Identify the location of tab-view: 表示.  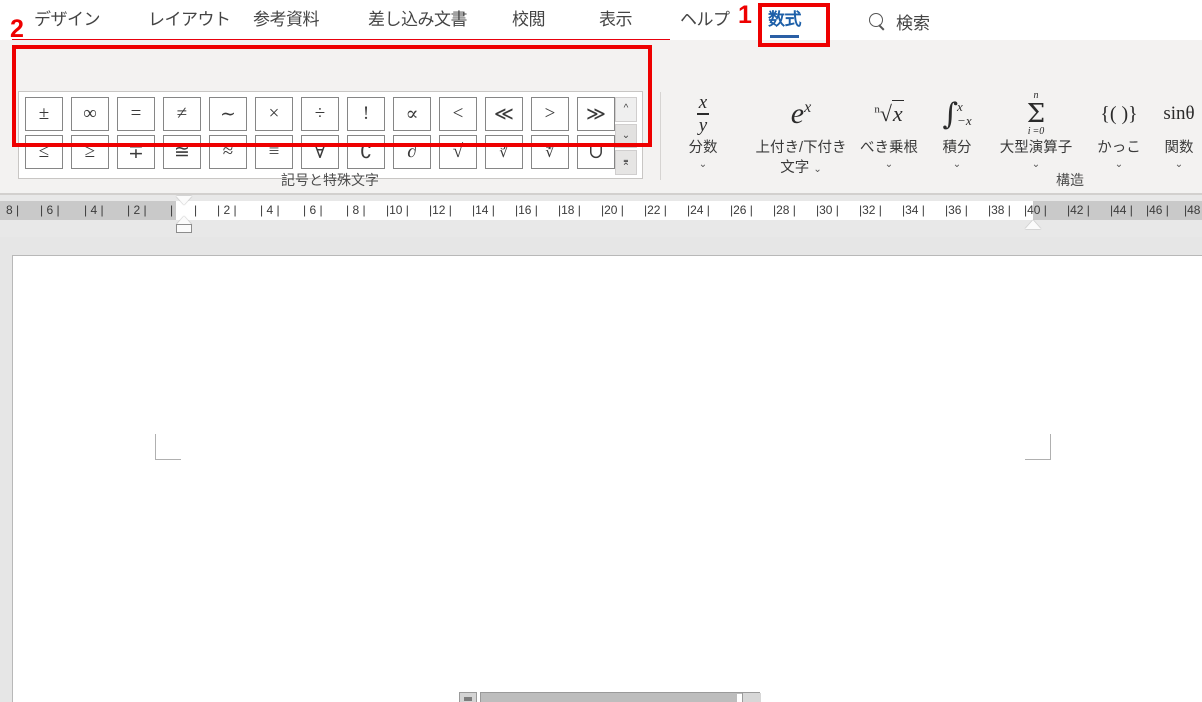
(616, 21).